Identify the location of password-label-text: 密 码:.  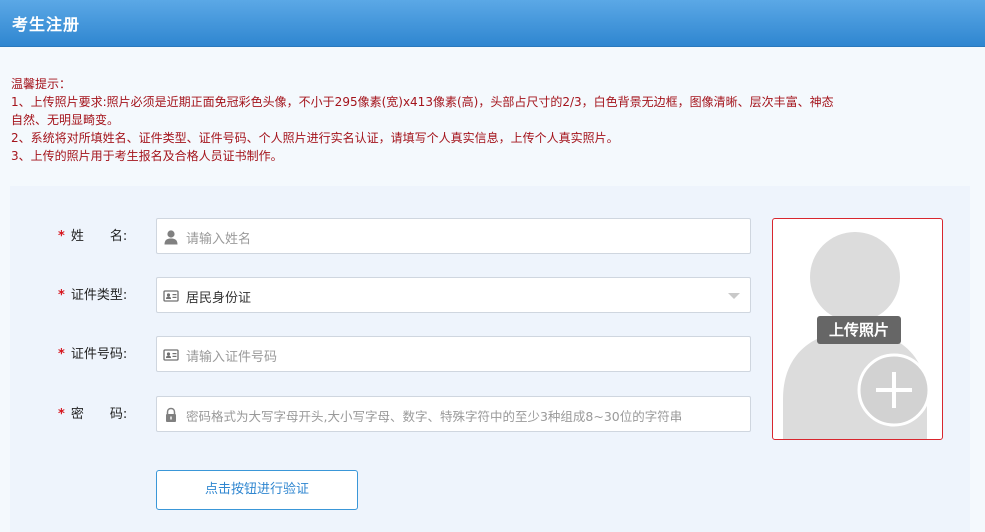
(99, 414).